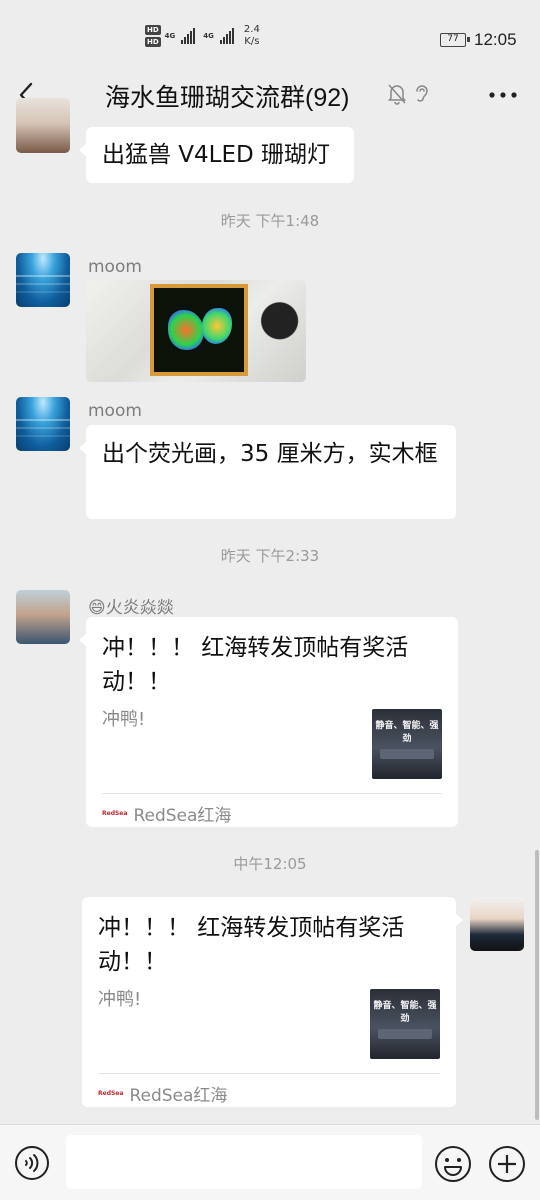  Describe the element at coordinates (32, 1163) in the screenshot. I see `voice-icon` at that location.